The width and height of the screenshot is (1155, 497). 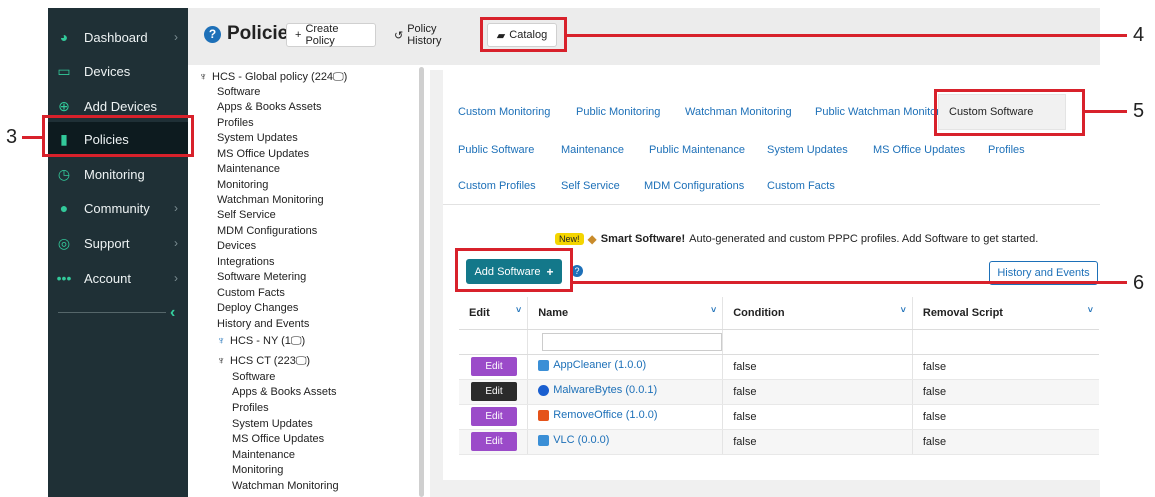 What do you see at coordinates (118, 71) in the screenshot?
I see `sidebar-item-devices: ▭ Devices` at bounding box center [118, 71].